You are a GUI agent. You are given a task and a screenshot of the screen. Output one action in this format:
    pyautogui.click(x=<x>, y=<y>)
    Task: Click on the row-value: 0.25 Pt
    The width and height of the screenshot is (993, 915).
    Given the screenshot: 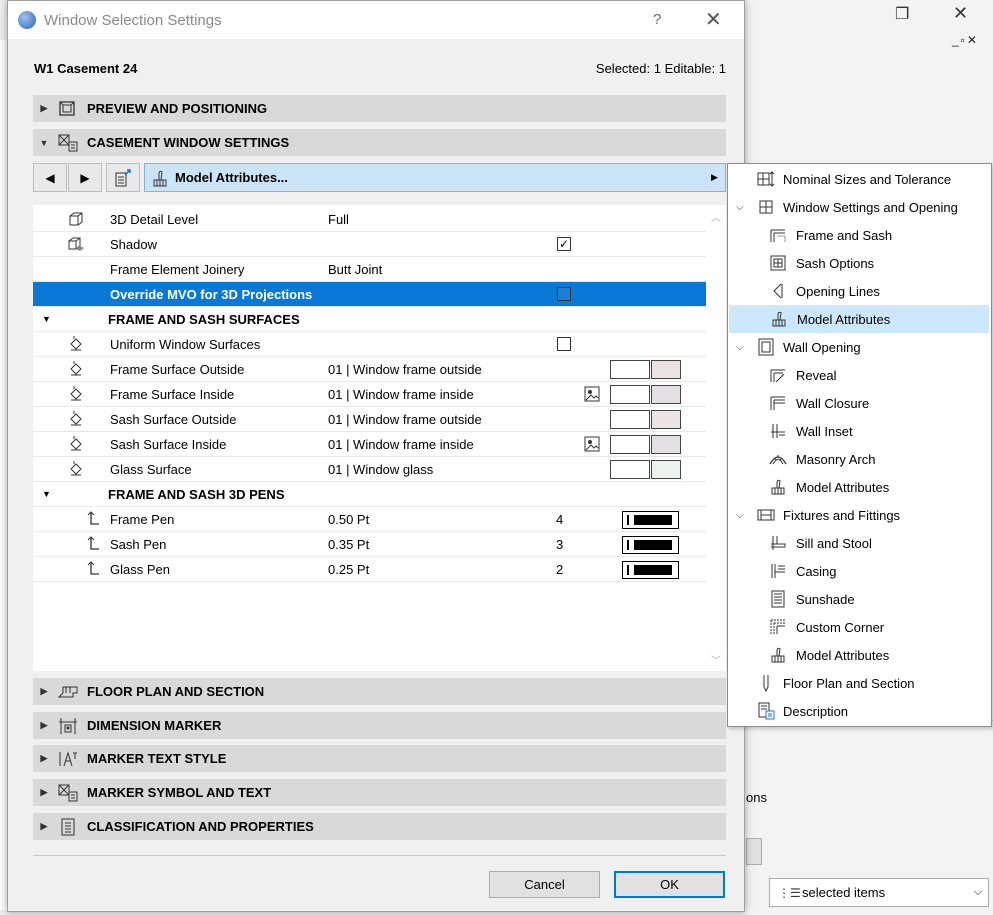 What is the action you would take?
    pyautogui.click(x=348, y=569)
    